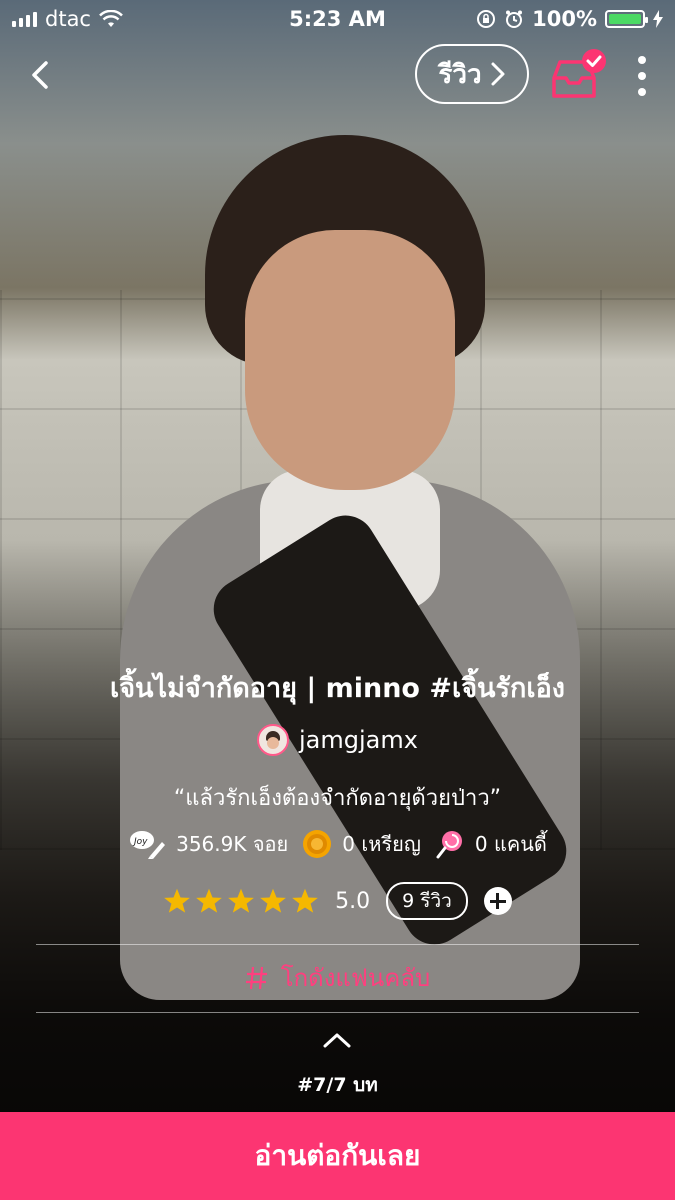  I want to click on svg-text: Joy, so click(140, 842).